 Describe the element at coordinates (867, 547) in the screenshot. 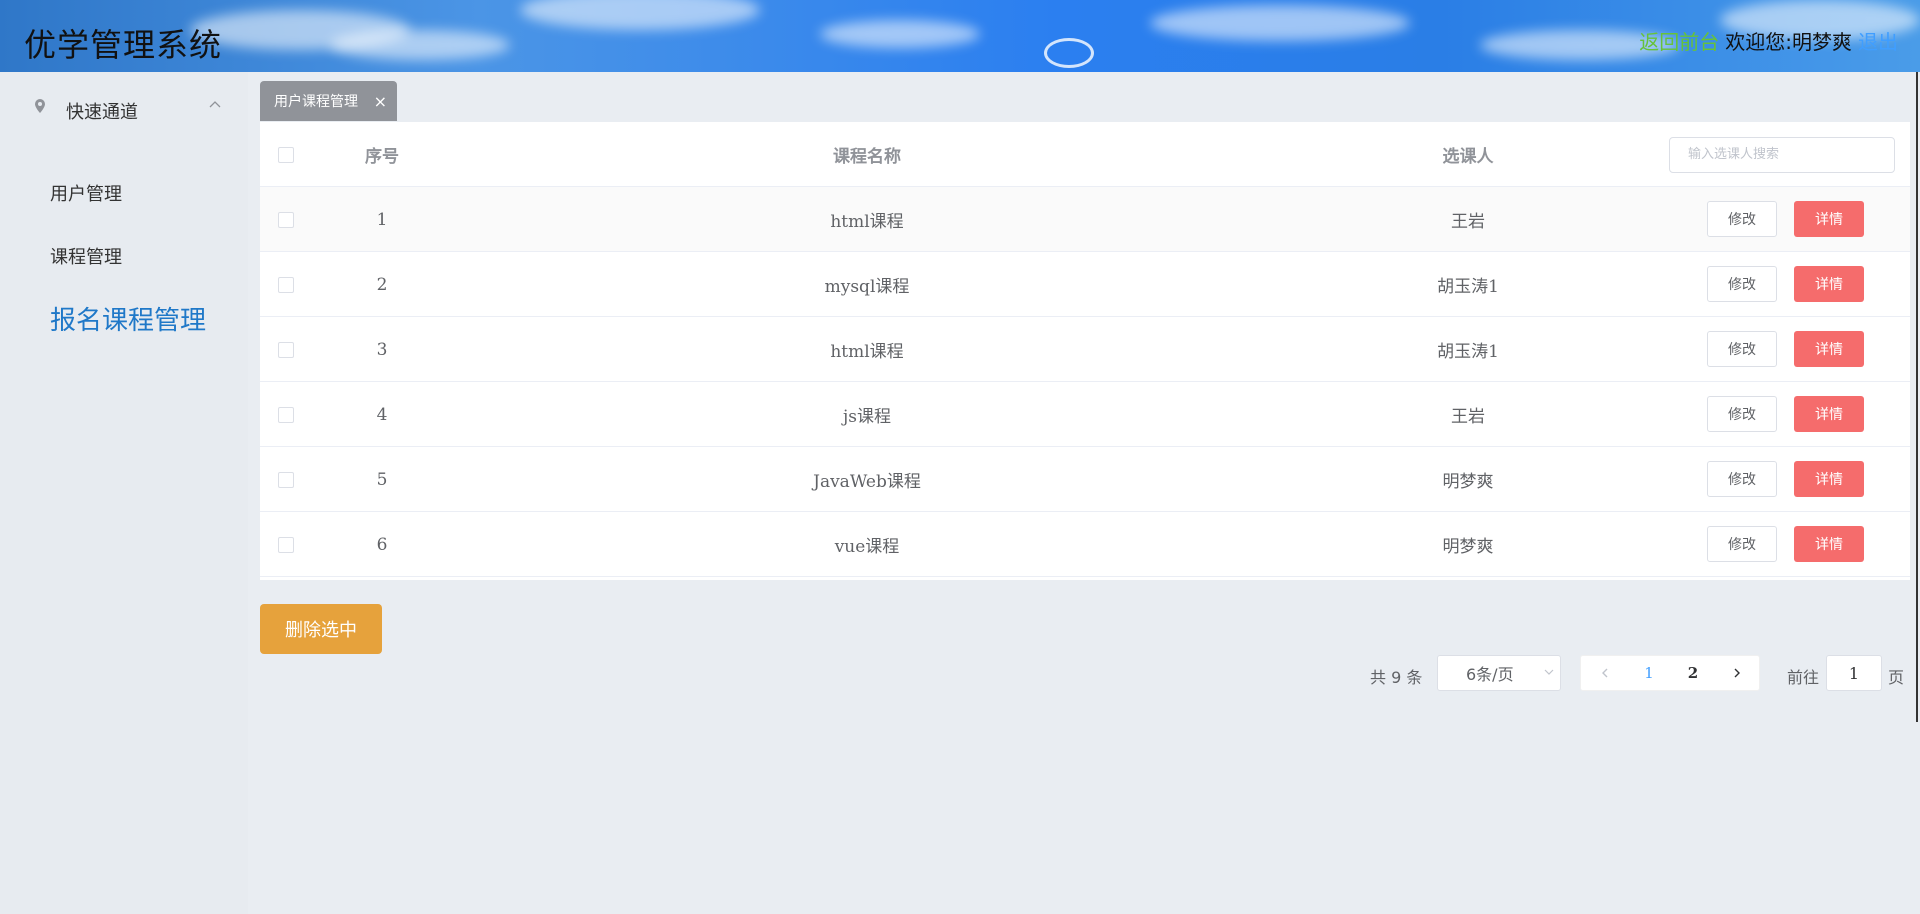

I see `cell-course-name: vue课程` at that location.